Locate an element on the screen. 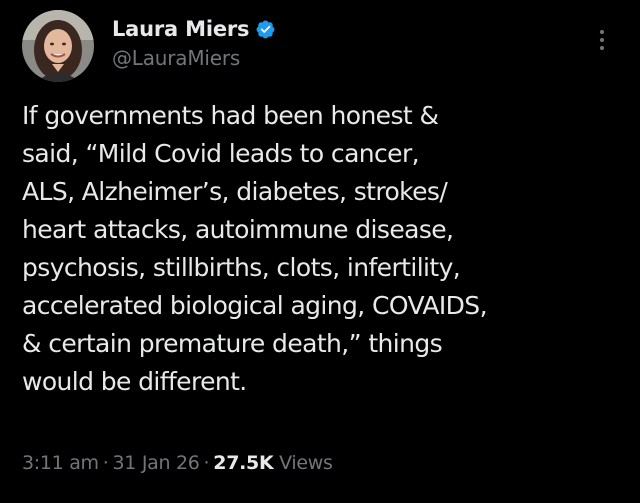 The image size is (640, 503). more-options-icon is located at coordinates (602, 40).